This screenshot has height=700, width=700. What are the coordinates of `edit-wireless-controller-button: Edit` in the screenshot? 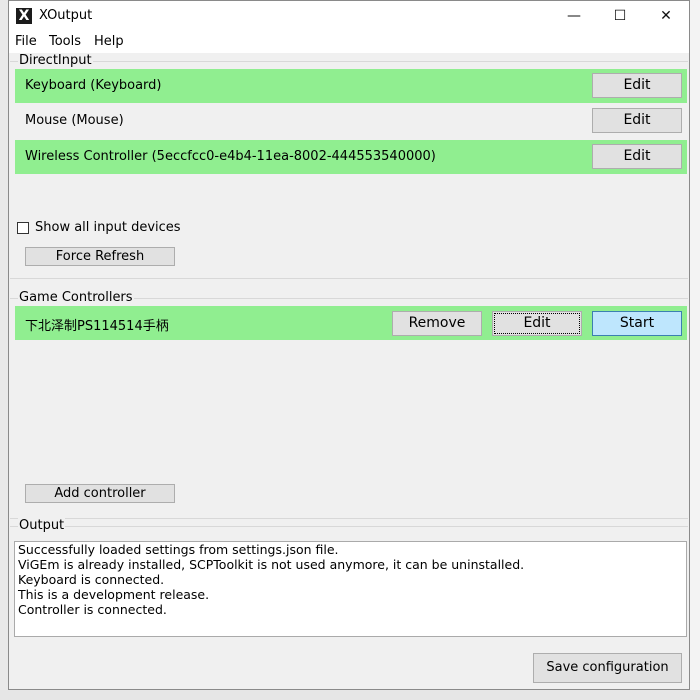 It's located at (637, 156).